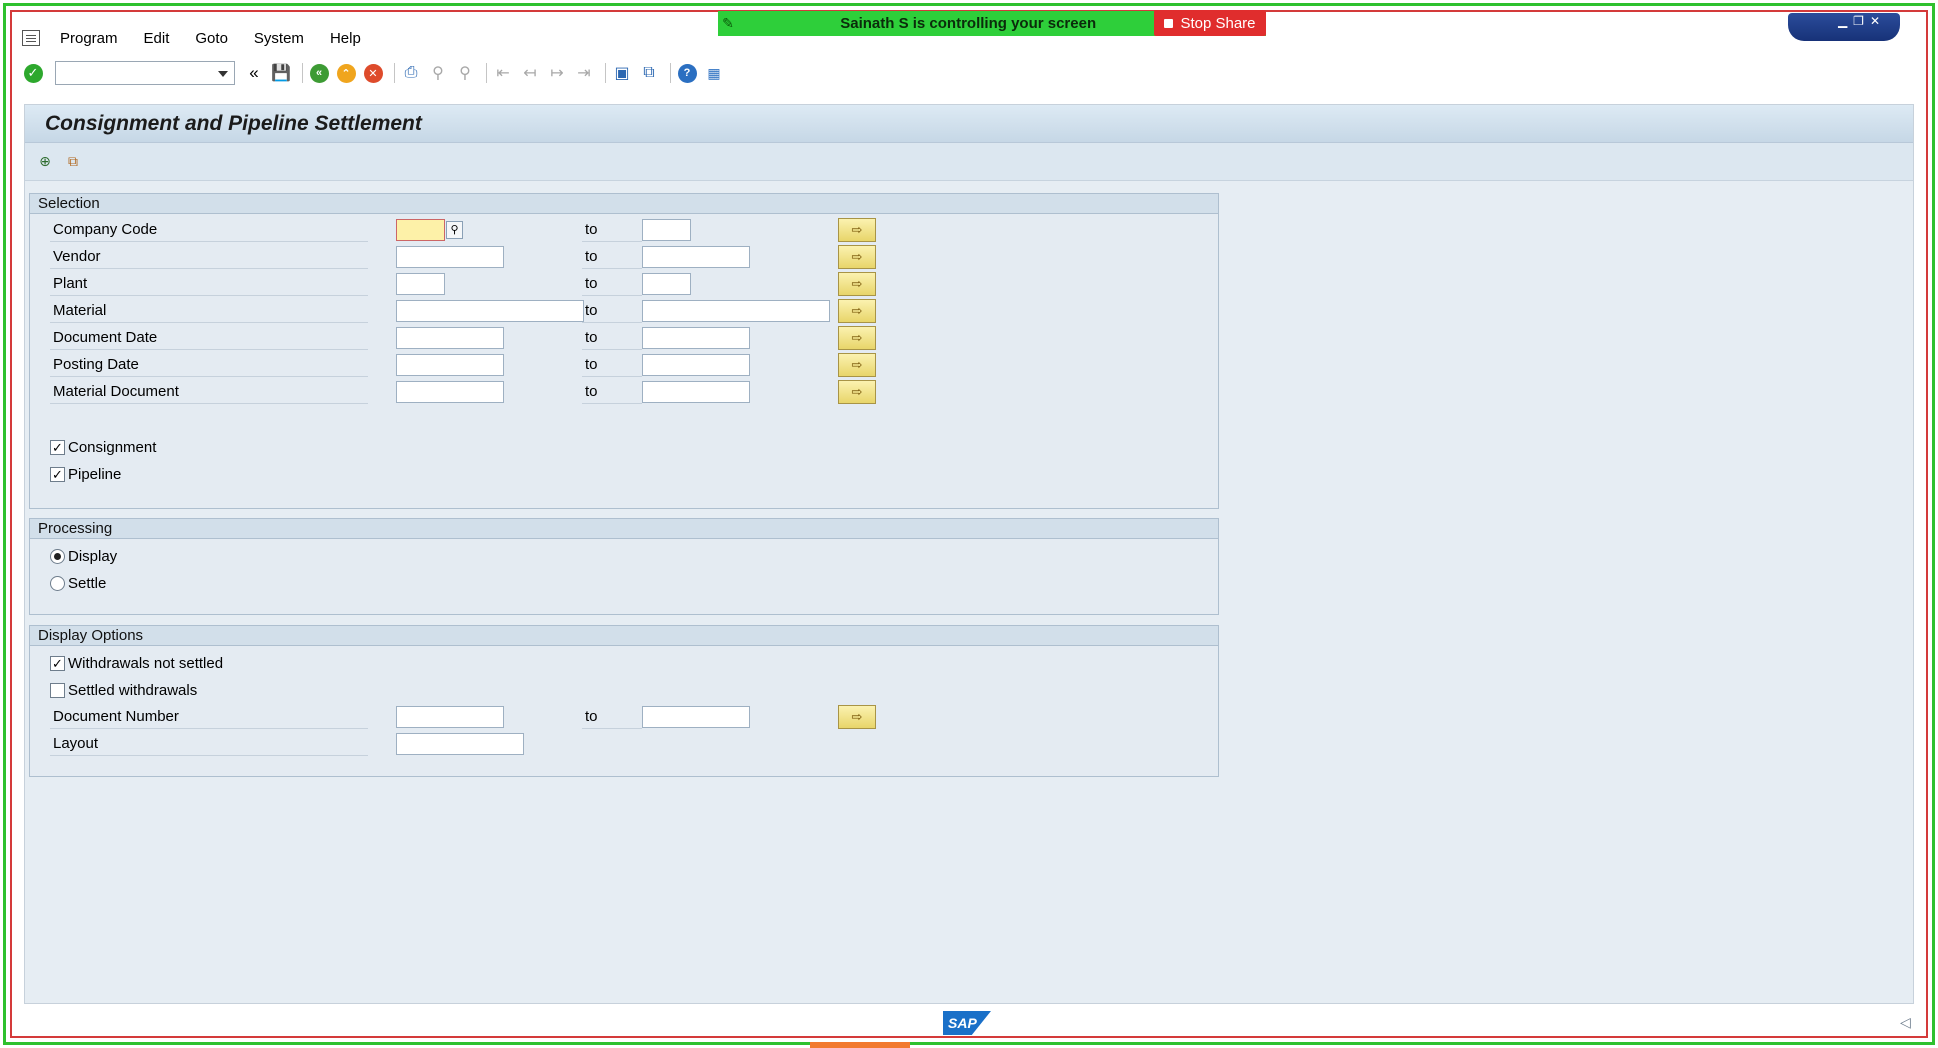 The image size is (1938, 1048). Describe the element at coordinates (649, 73) in the screenshot. I see `shortcut-icon: ⧉` at that location.